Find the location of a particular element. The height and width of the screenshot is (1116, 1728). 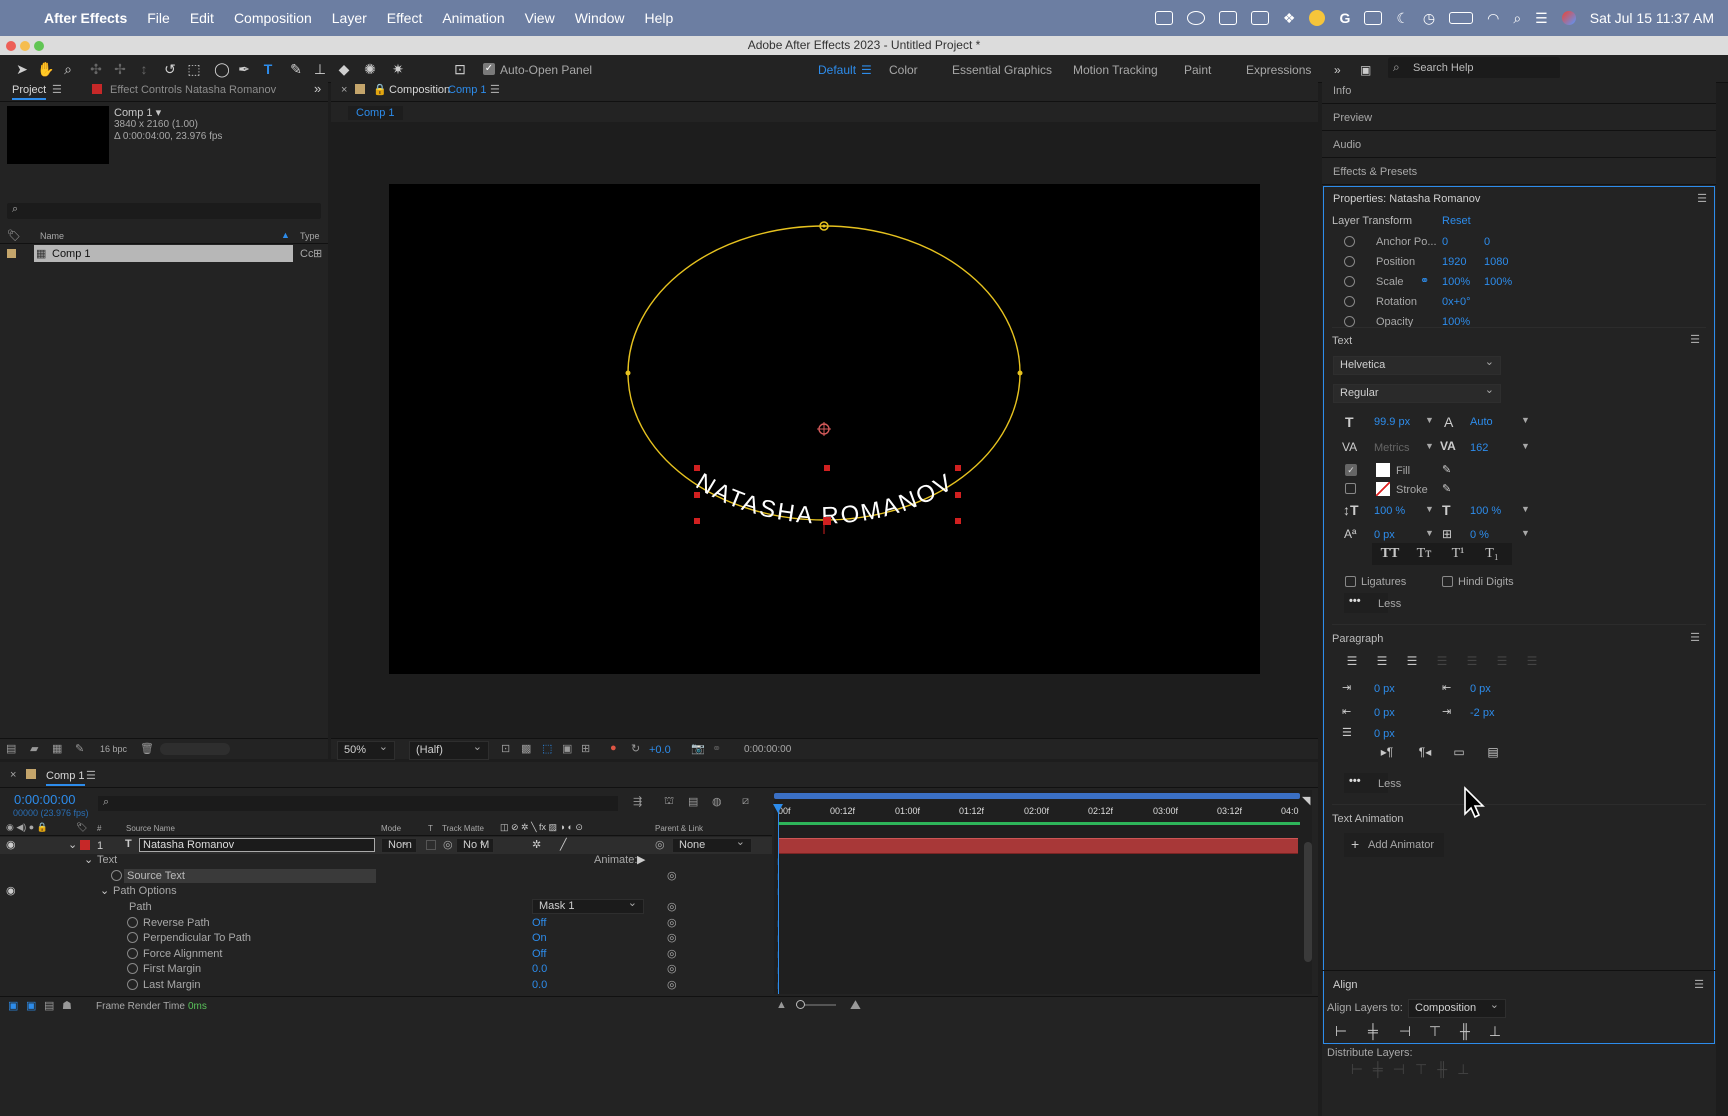

stroke-eyedropper-icon: ✎ is located at coordinates (1446, 488).